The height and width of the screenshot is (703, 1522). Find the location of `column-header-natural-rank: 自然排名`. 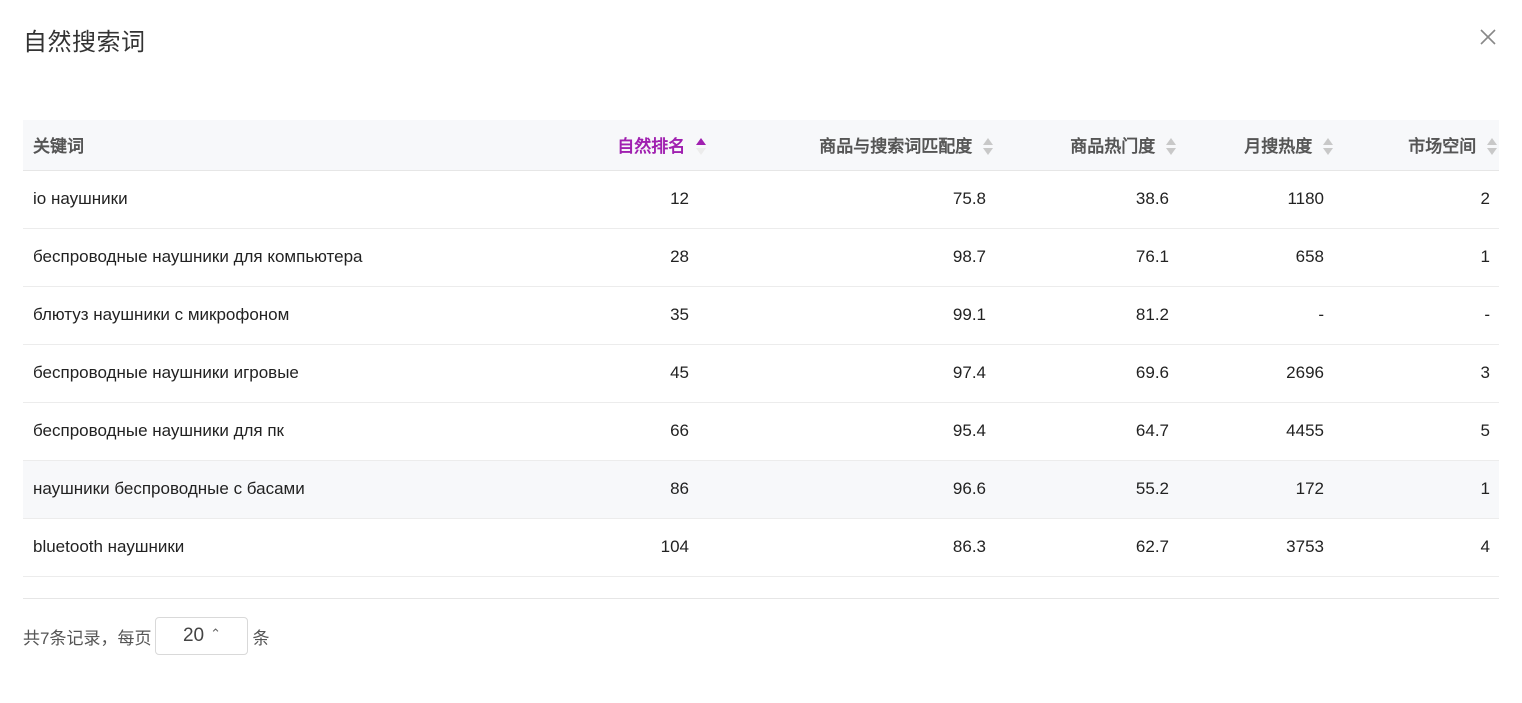

column-header-natural-rank: 自然排名 is located at coordinates (637, 145).